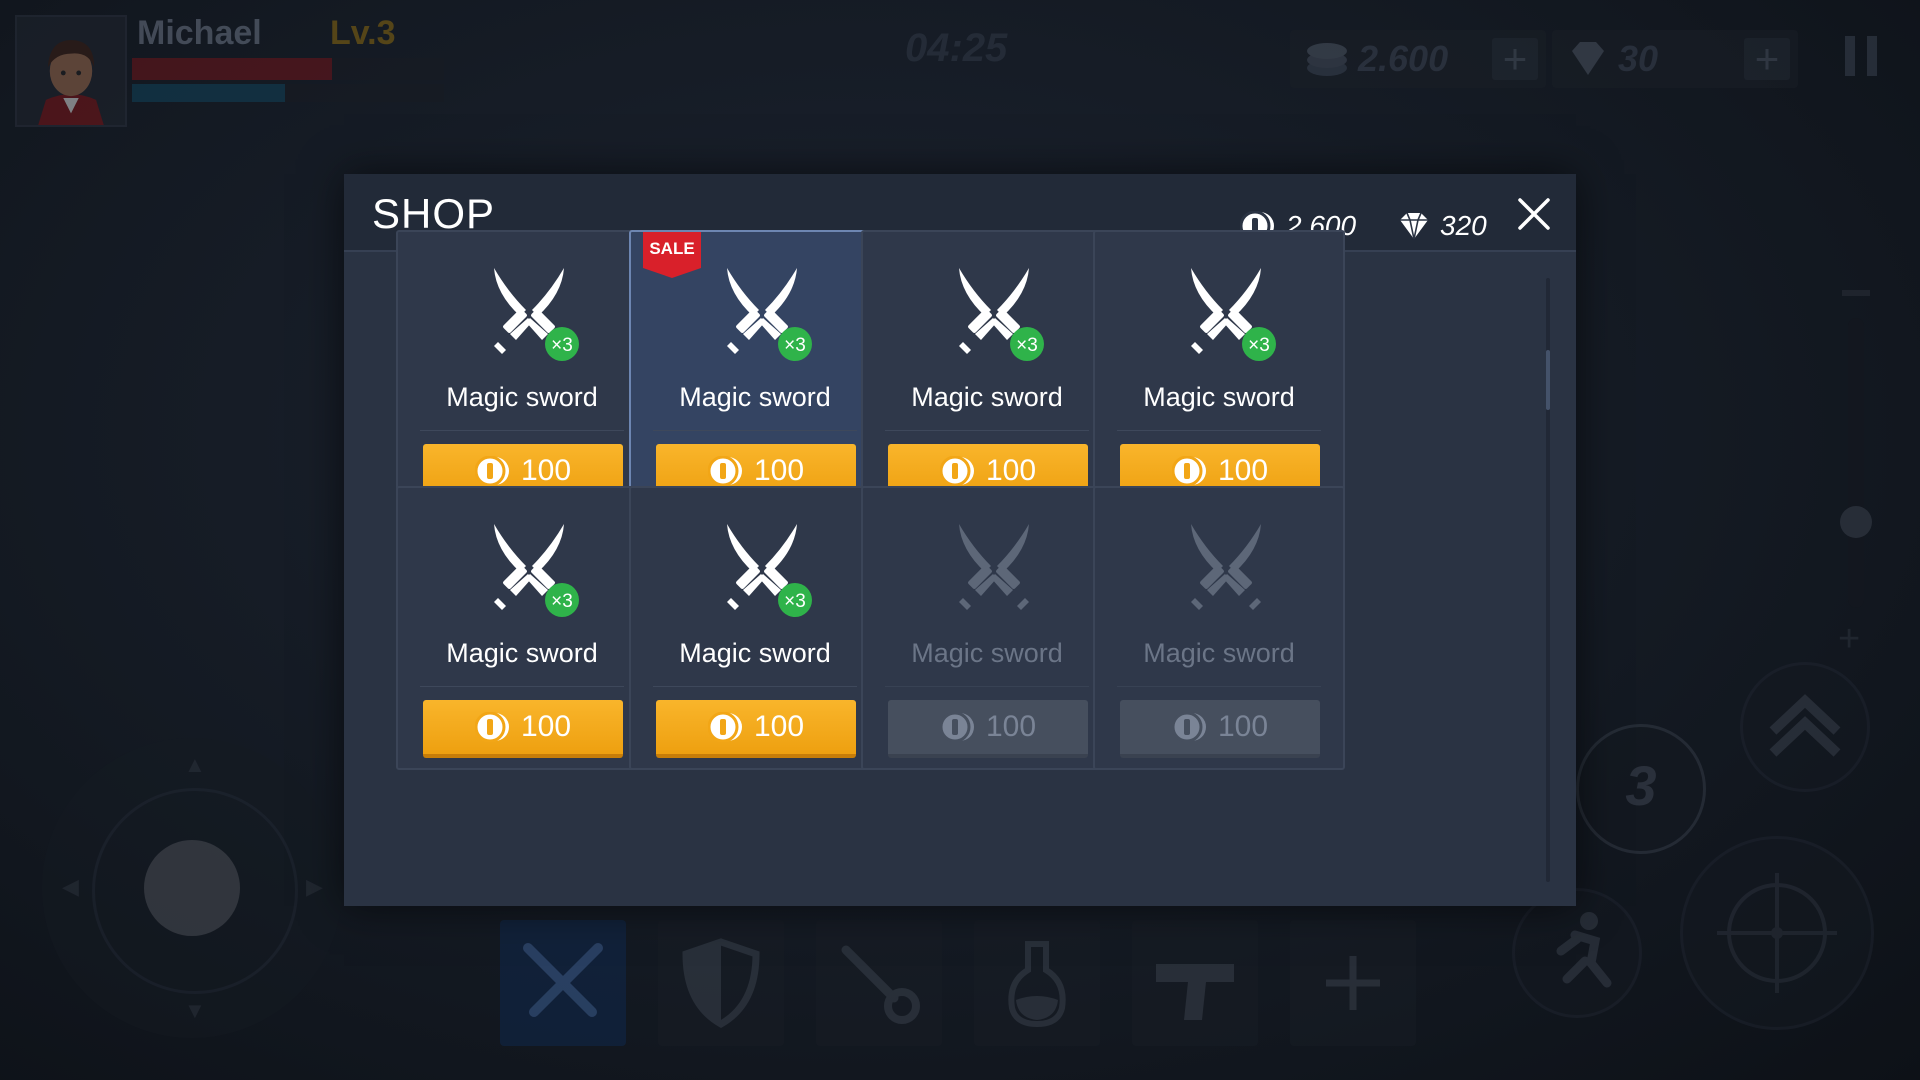 Image resolution: width=1920 pixels, height=1080 pixels. What do you see at coordinates (1856, 522) in the screenshot?
I see `zoom-slider-handle` at bounding box center [1856, 522].